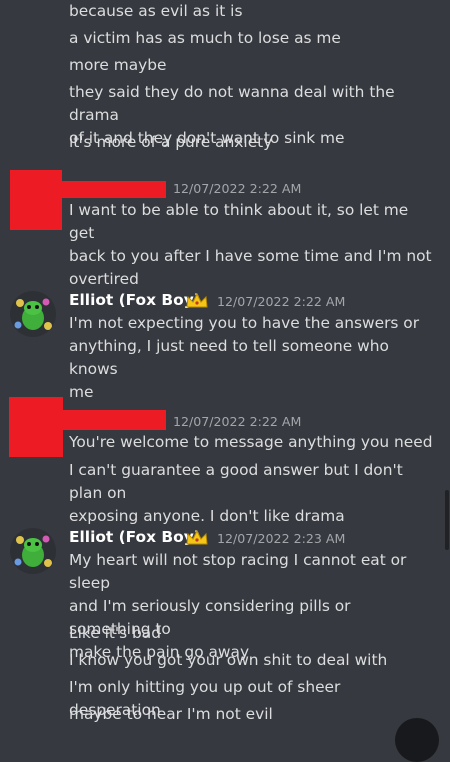 This screenshot has width=450, height=762. What do you see at coordinates (281, 538) in the screenshot?
I see `message-timestamp: 12/07/2022 2:23 AM` at bounding box center [281, 538].